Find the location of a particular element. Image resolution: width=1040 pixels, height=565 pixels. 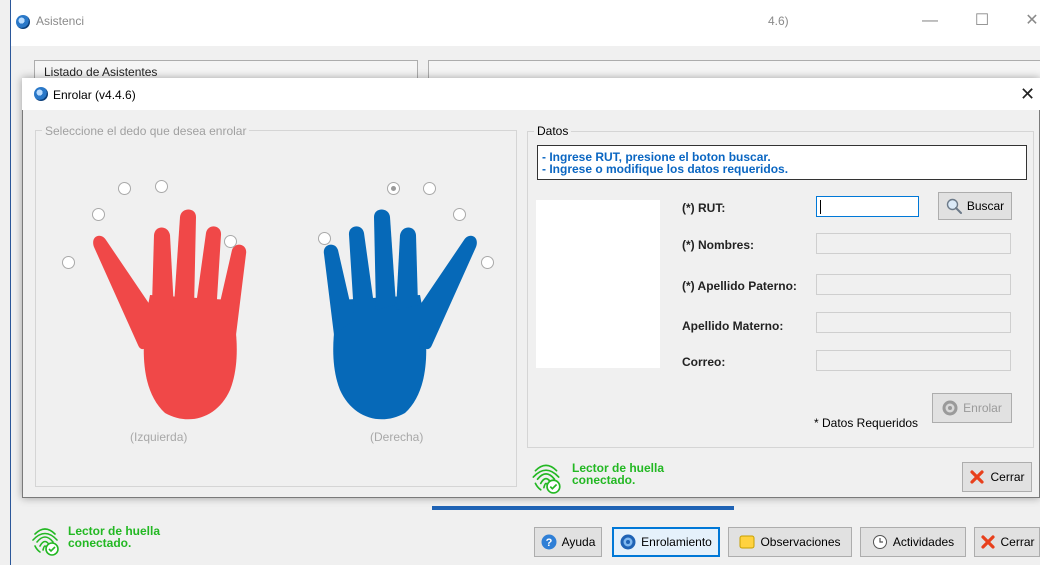

observations-button: Observaciones is located at coordinates (790, 542).